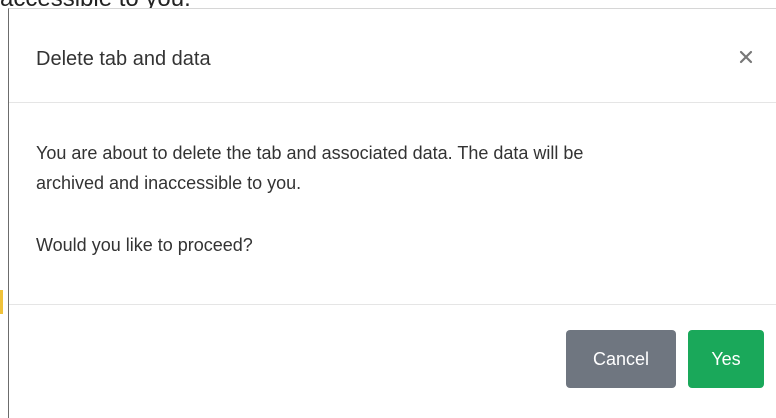 The image size is (776, 418). Describe the element at coordinates (169, 183) in the screenshot. I see `dialog-message-line-2: archived and inaccessible to you.` at that location.